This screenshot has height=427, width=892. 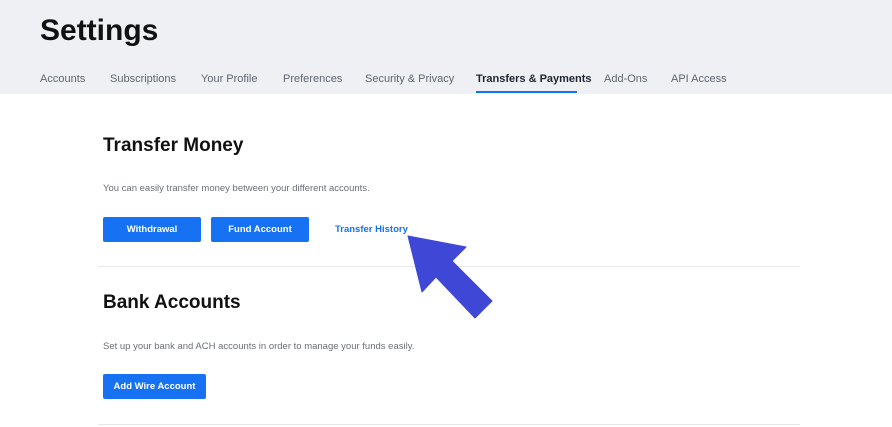 I want to click on bank-accounts-title: Bank Accounts, so click(x=172, y=302).